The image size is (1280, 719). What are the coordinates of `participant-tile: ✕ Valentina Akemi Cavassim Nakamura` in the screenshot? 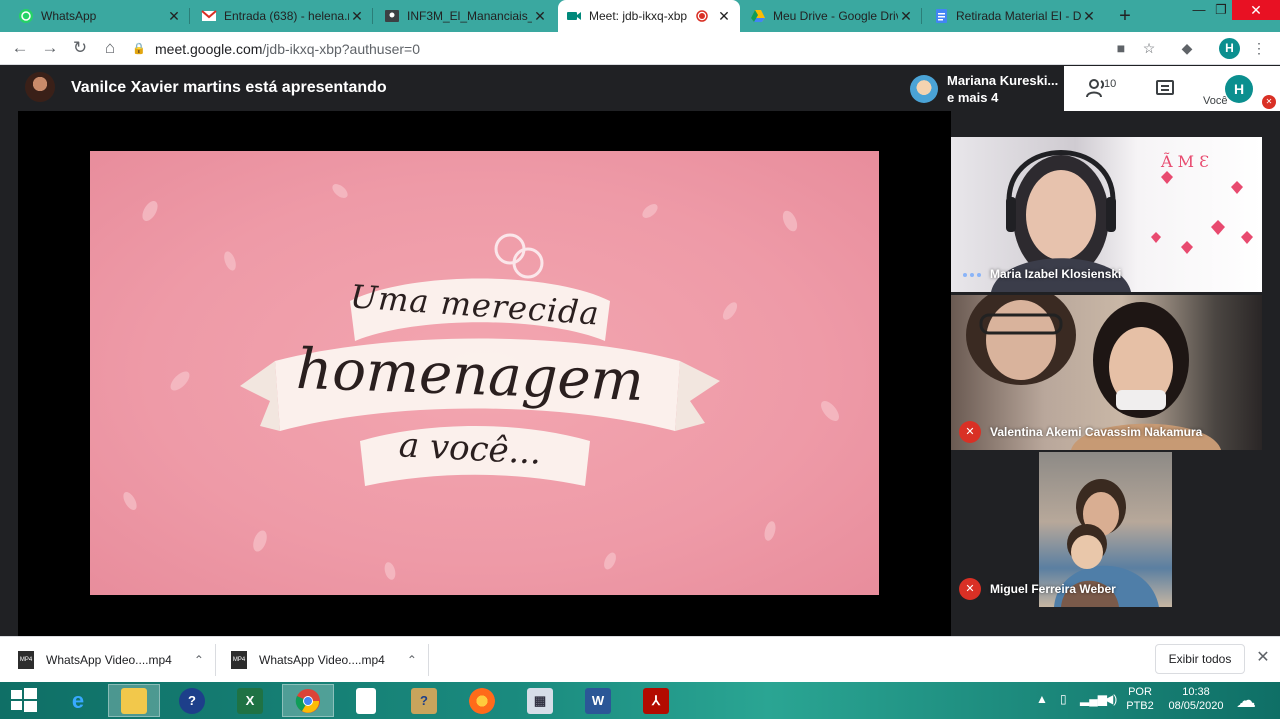 It's located at (1106, 372).